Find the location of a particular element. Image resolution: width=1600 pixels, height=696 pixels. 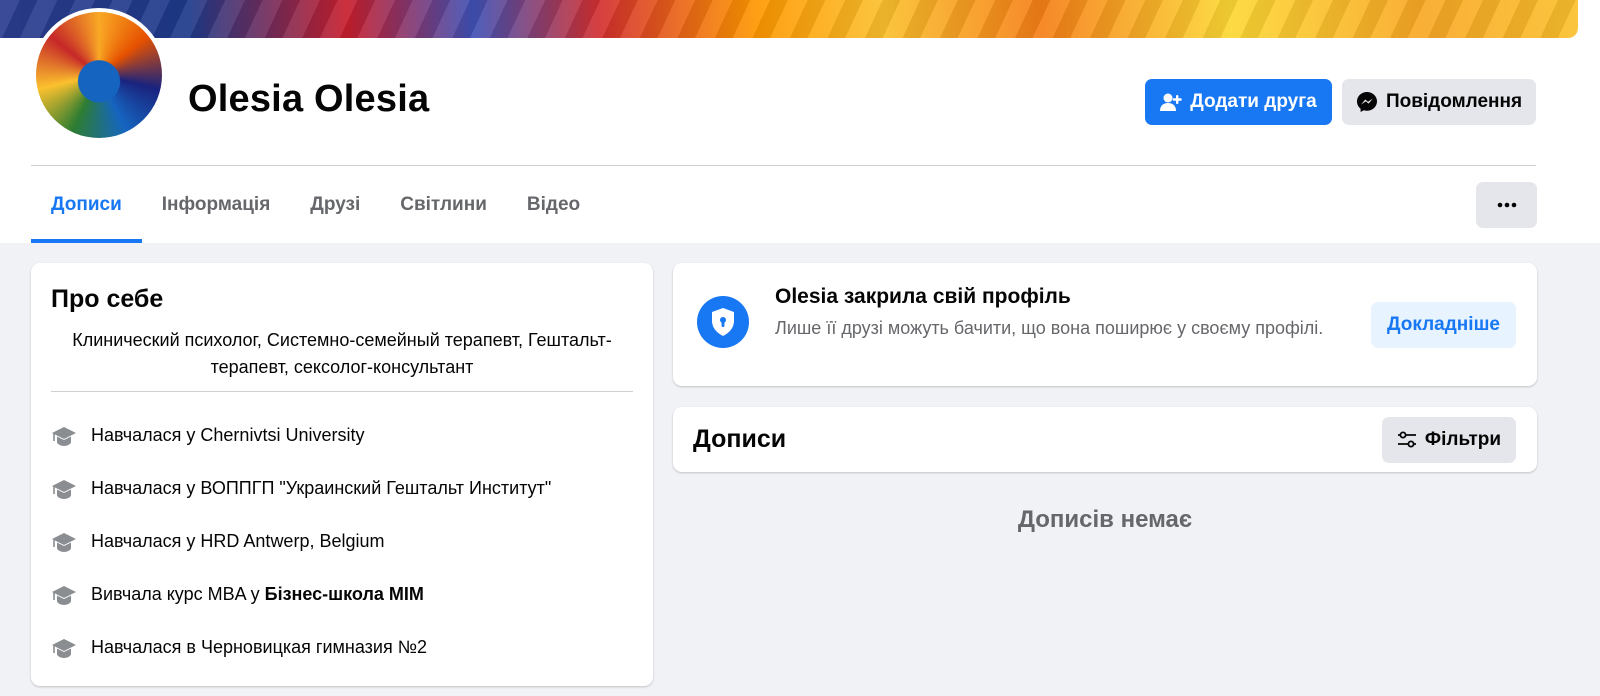

more-options-button is located at coordinates (1506, 205).